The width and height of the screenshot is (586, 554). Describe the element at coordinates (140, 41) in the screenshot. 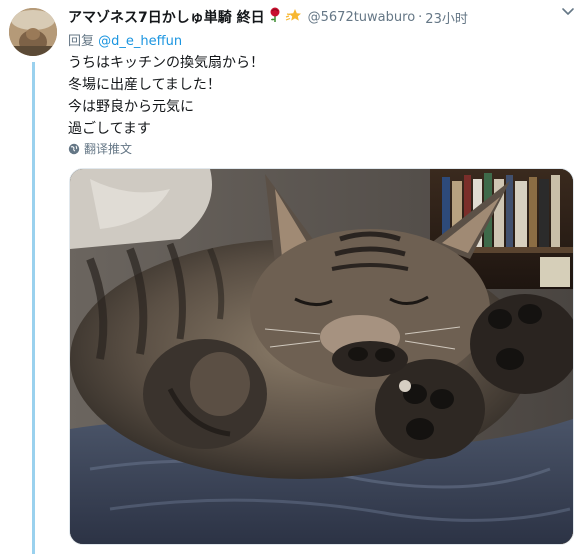

I see `reply-mention-link: @d_e_heffun` at that location.